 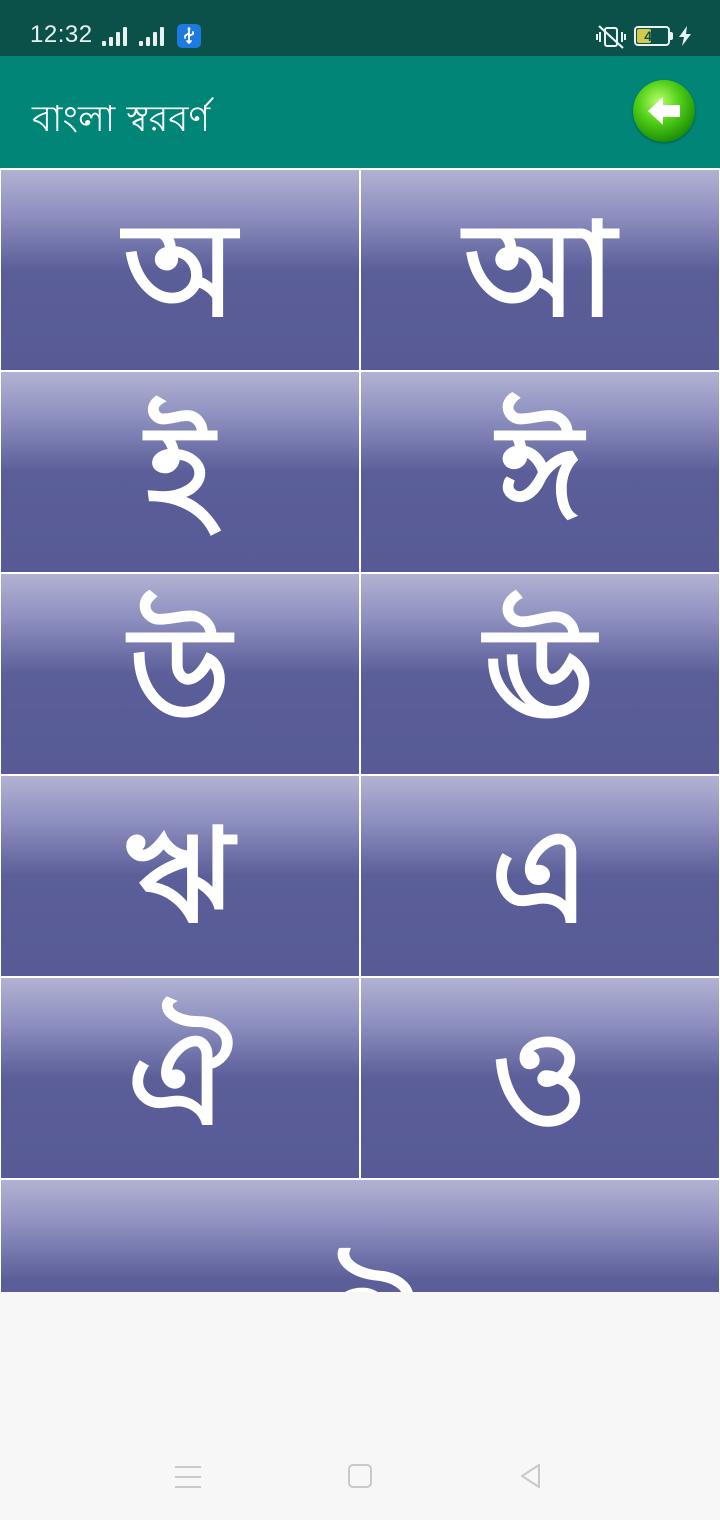 What do you see at coordinates (189, 36) in the screenshot?
I see `usb-icon` at bounding box center [189, 36].